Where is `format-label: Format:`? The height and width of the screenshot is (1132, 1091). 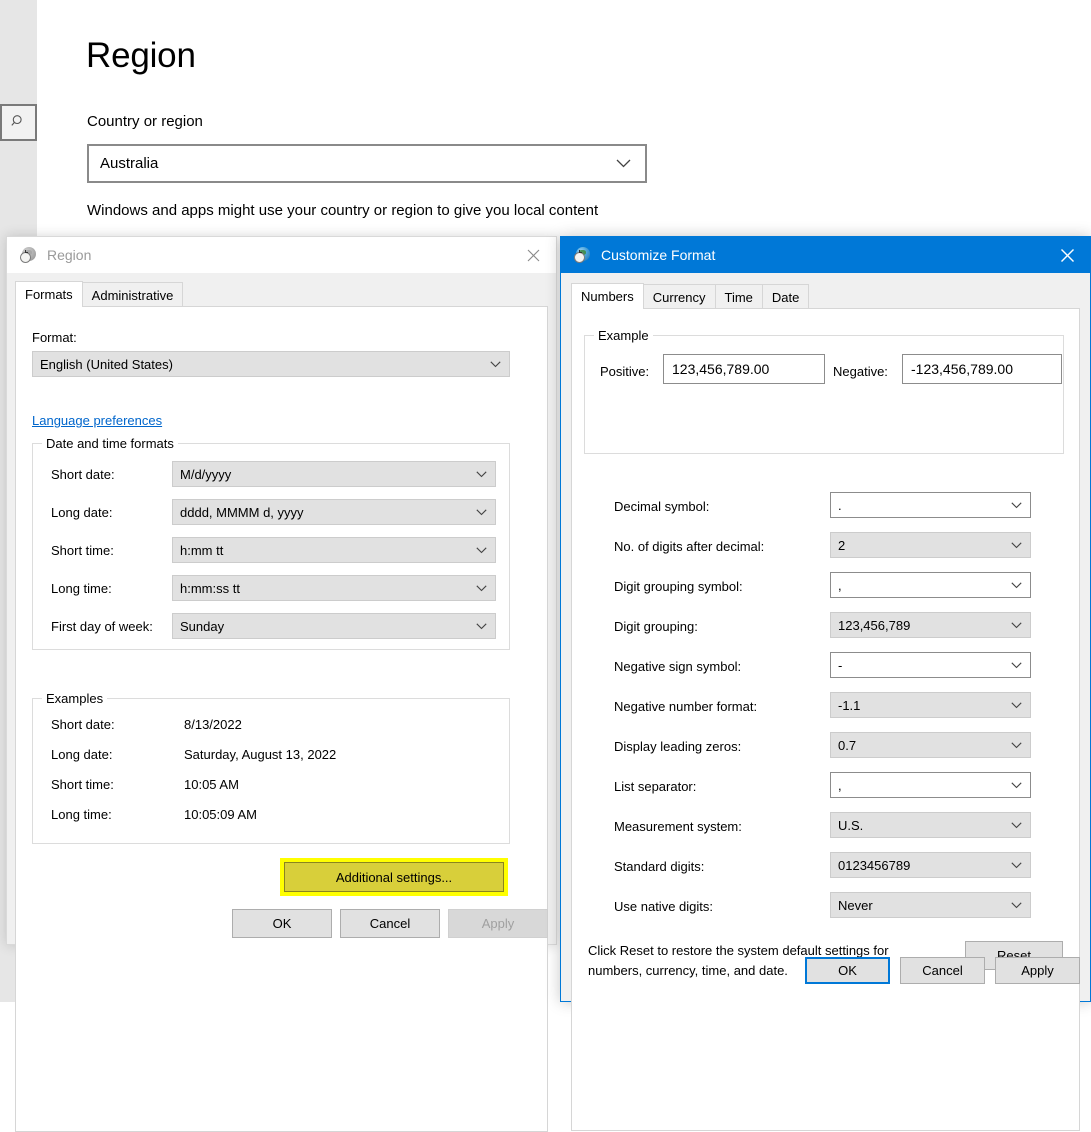
format-label: Format: is located at coordinates (54, 337).